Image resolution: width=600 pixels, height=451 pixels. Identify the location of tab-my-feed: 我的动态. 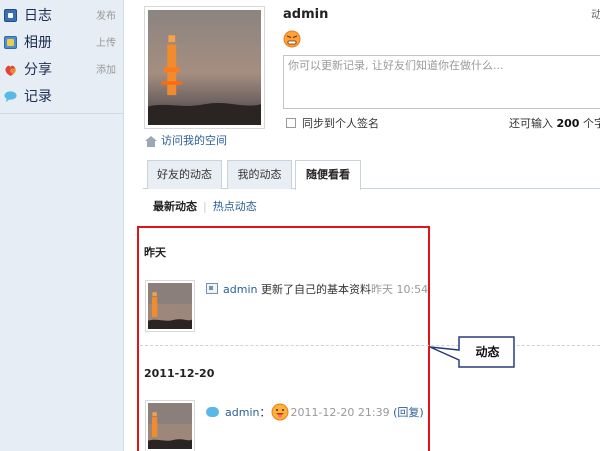
(259, 174).